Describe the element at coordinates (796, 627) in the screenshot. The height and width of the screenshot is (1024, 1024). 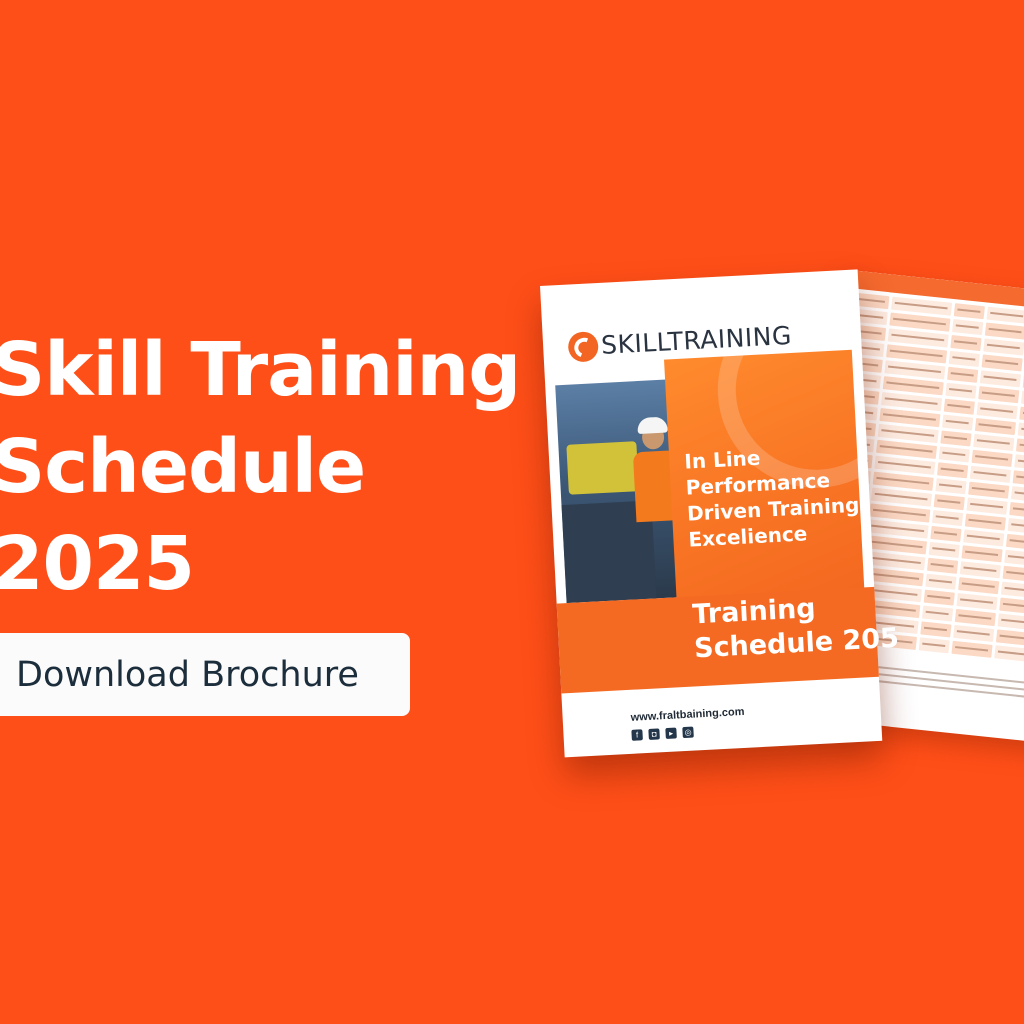
I see `brochure-schedule-title: Training Schedule 205` at that location.